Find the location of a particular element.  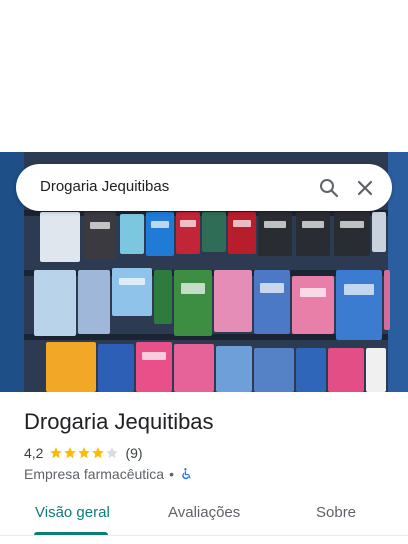

star-rating is located at coordinates (84, 453).